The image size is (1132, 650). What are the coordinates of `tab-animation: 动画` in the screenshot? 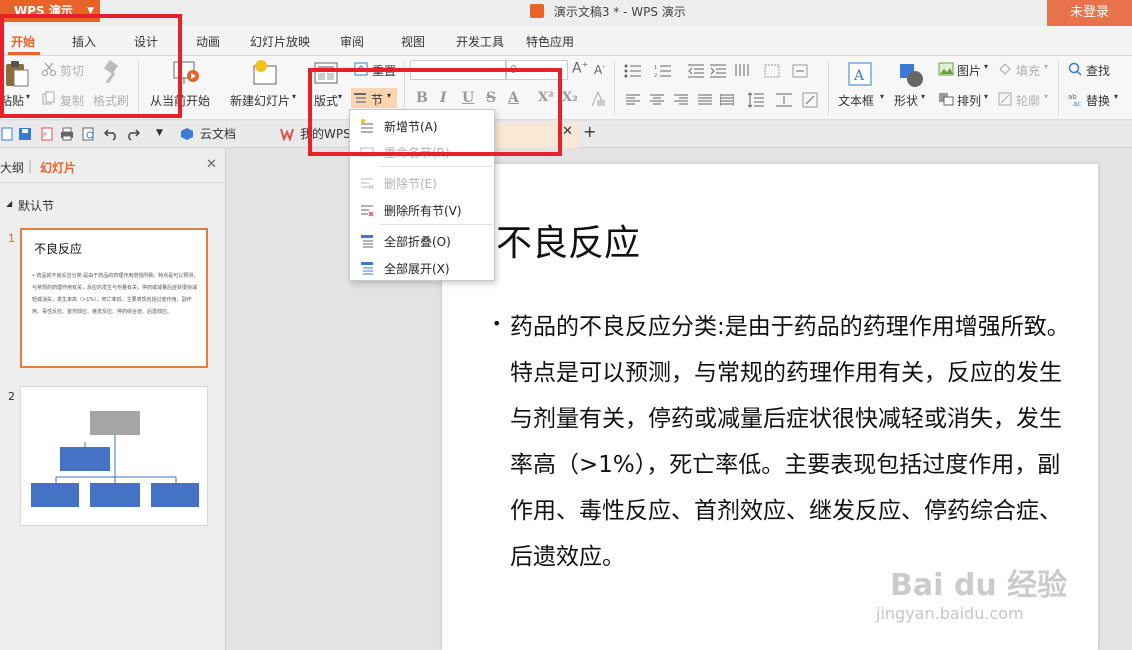 It's located at (208, 41).